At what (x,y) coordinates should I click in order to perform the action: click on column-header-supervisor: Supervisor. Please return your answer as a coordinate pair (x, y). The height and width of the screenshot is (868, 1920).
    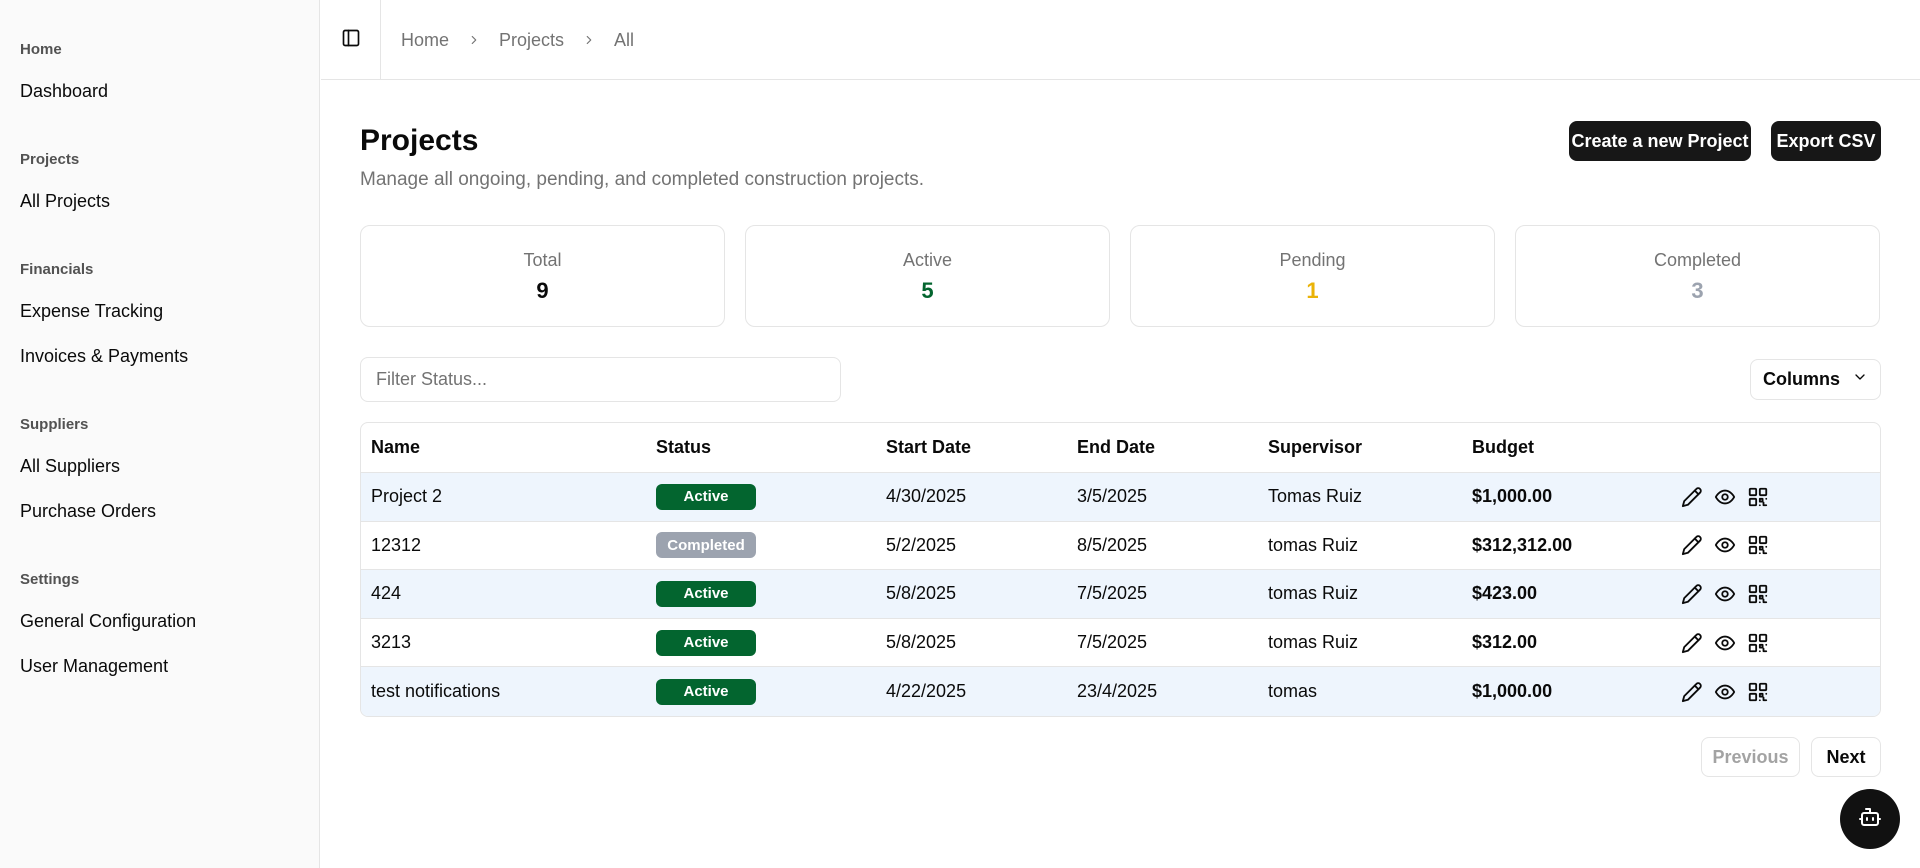
    Looking at the image, I should click on (1315, 447).